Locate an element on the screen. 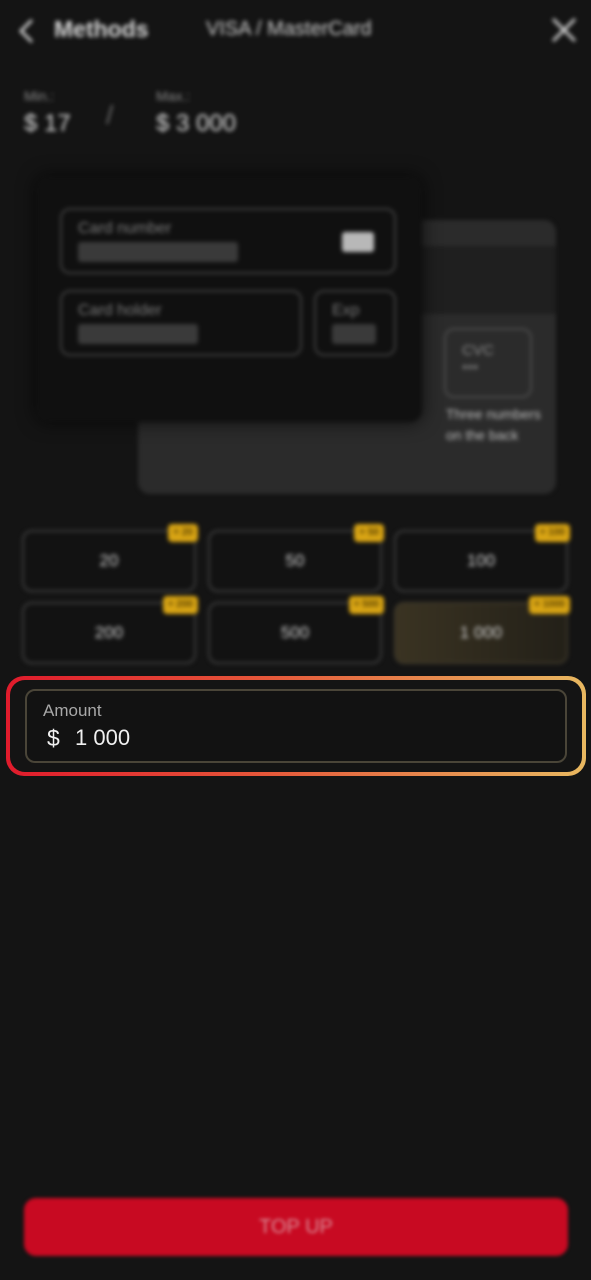  amount-preset-500: 500 + 500 is located at coordinates (296, 630).